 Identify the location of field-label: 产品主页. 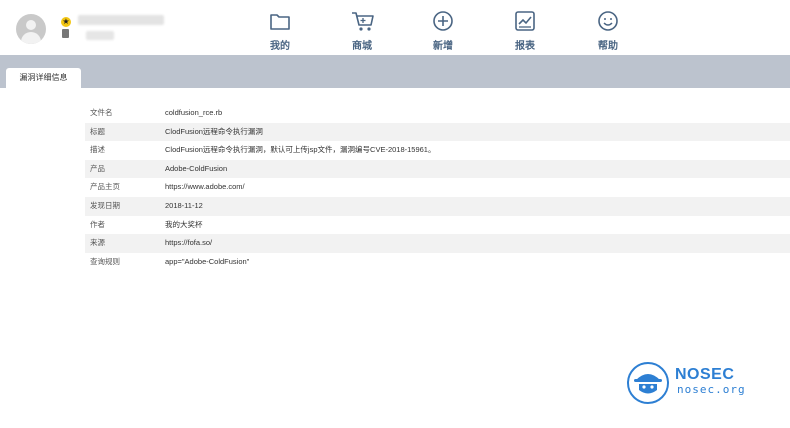
(105, 187).